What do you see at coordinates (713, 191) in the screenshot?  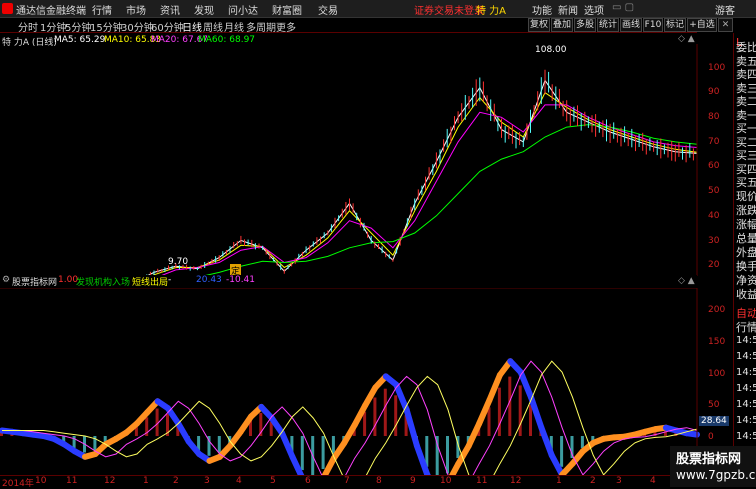 I see `y-tick-label: 50` at bounding box center [713, 191].